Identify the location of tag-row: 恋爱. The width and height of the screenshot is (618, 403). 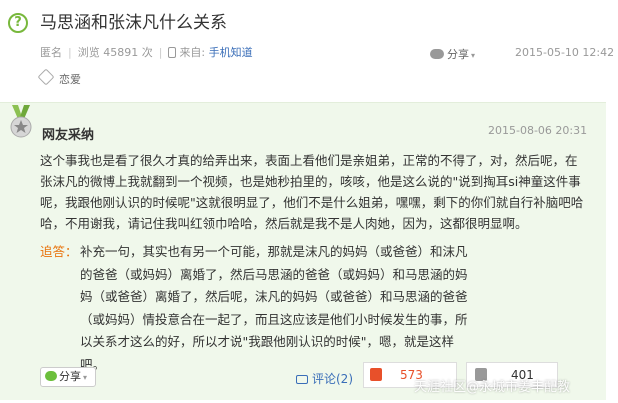
(59, 77).